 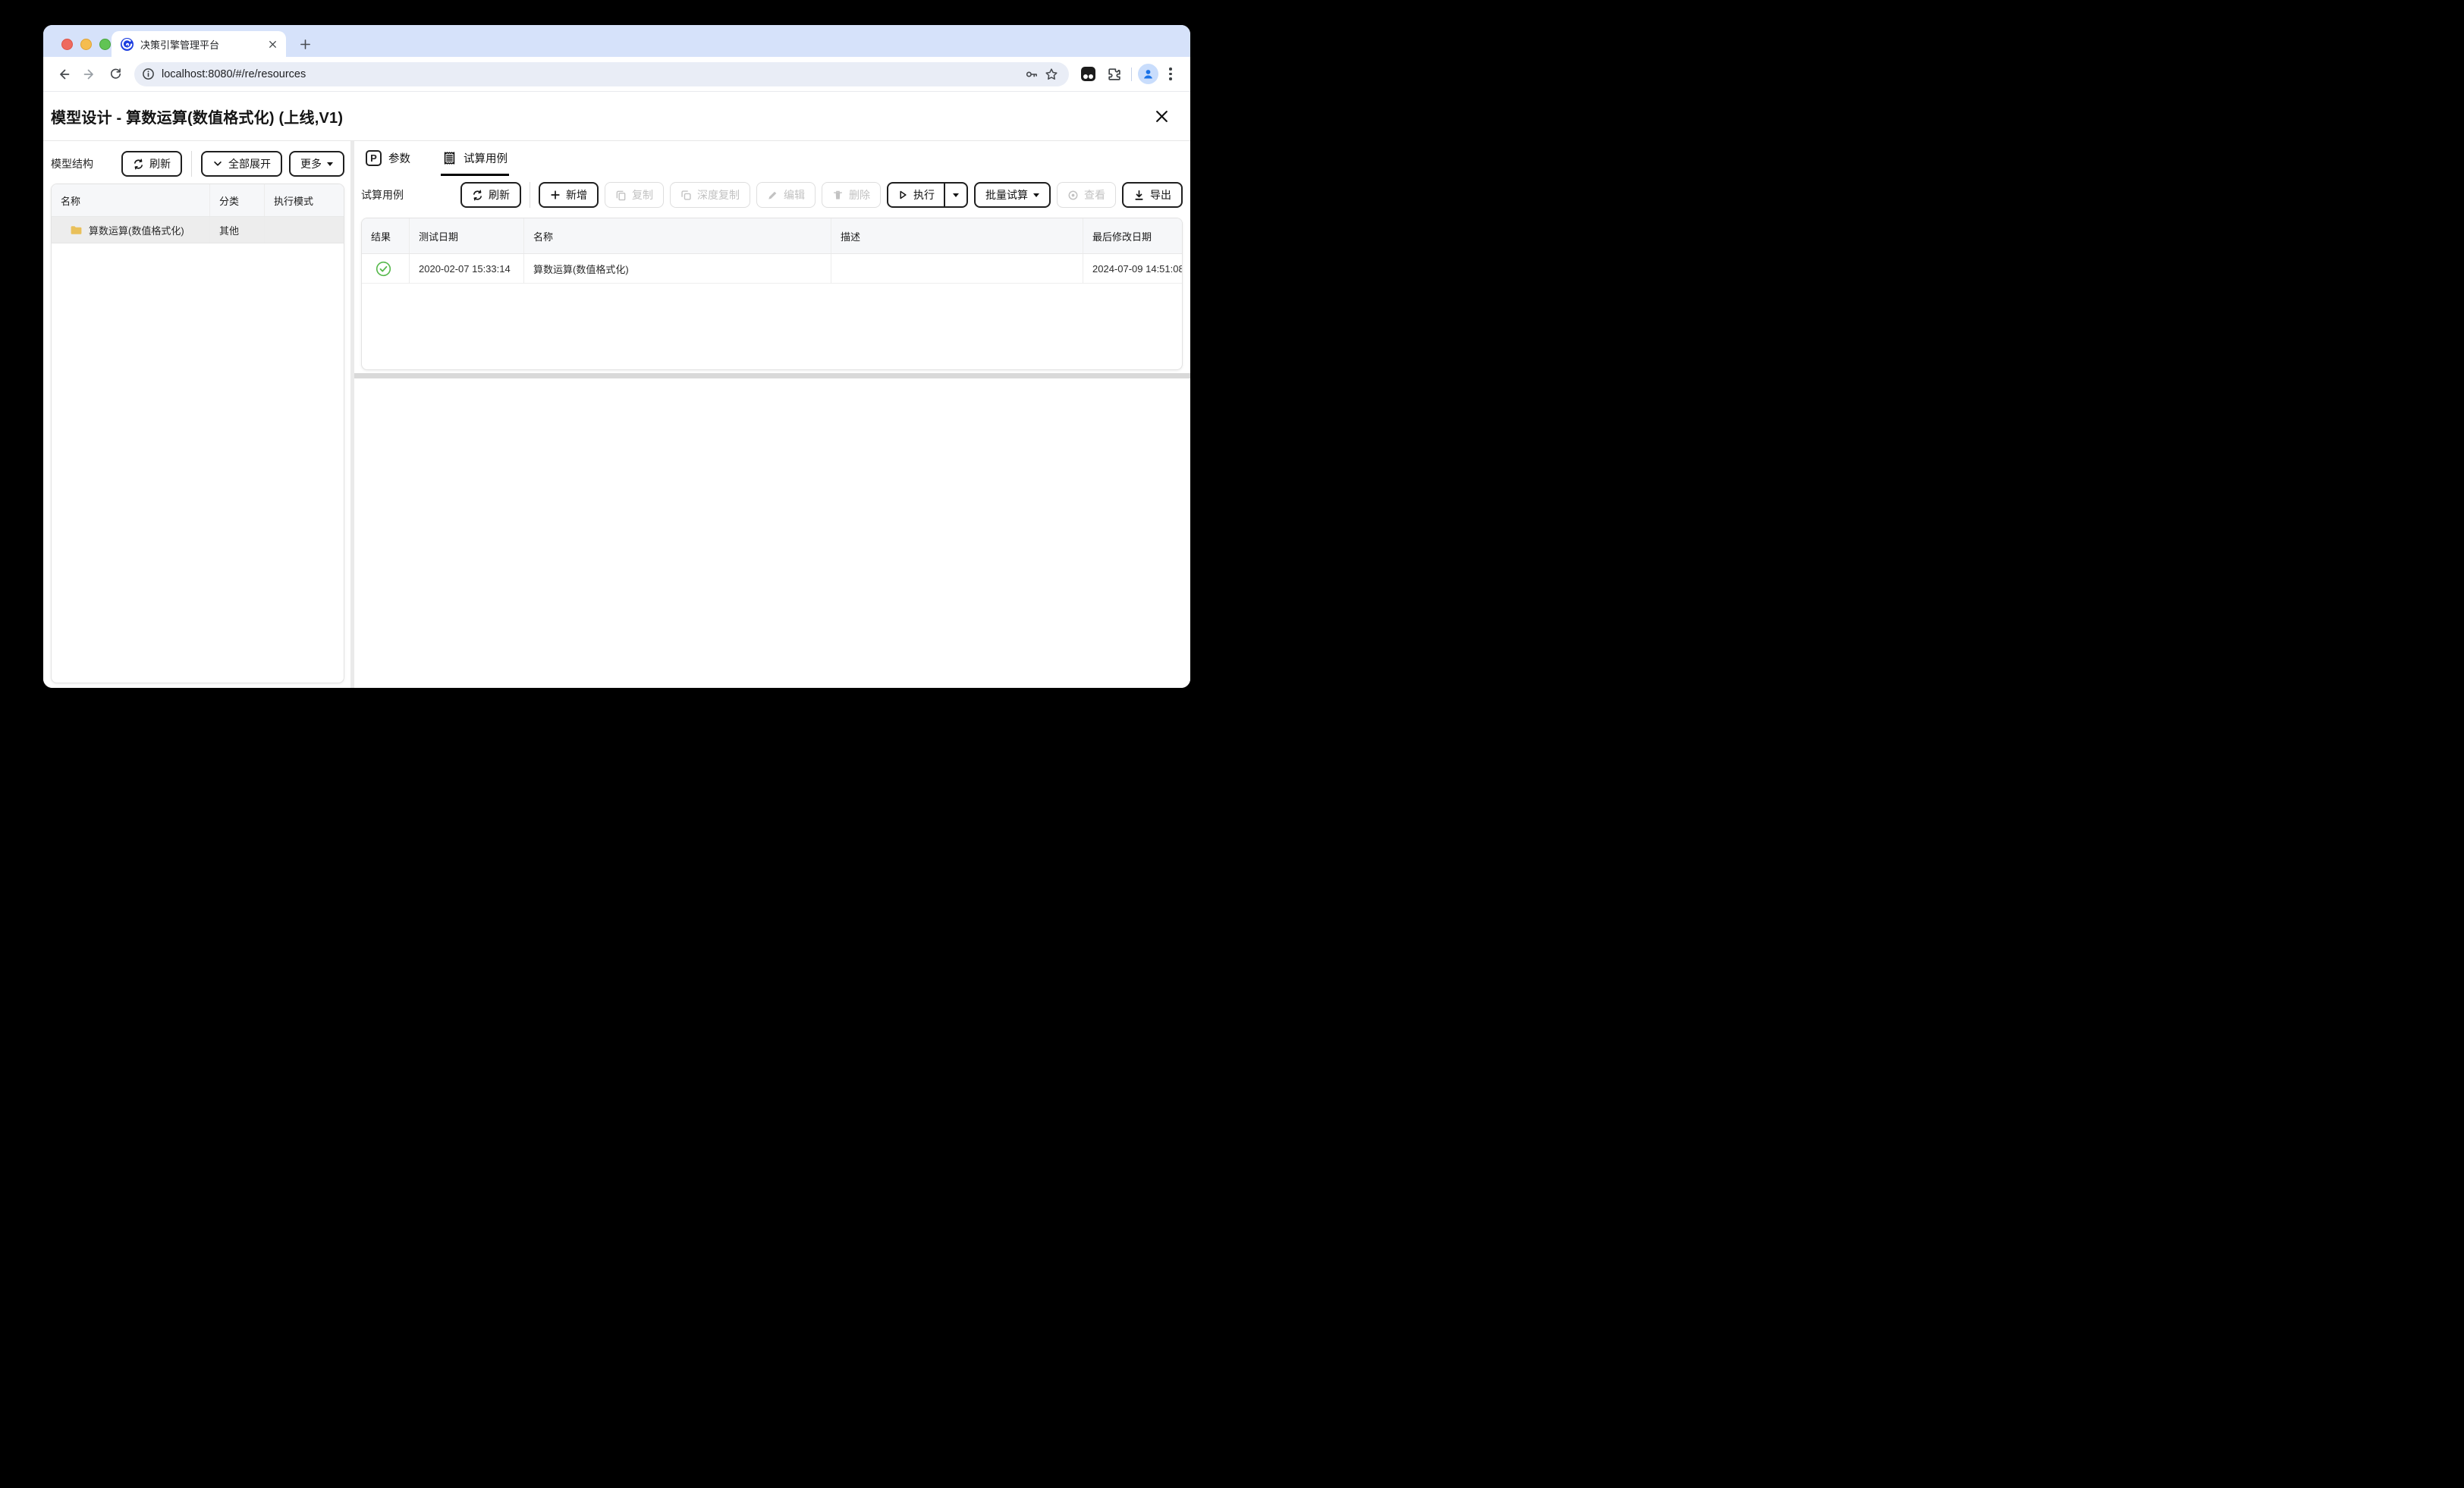 What do you see at coordinates (105, 44) in the screenshot?
I see `zoom-window-button` at bounding box center [105, 44].